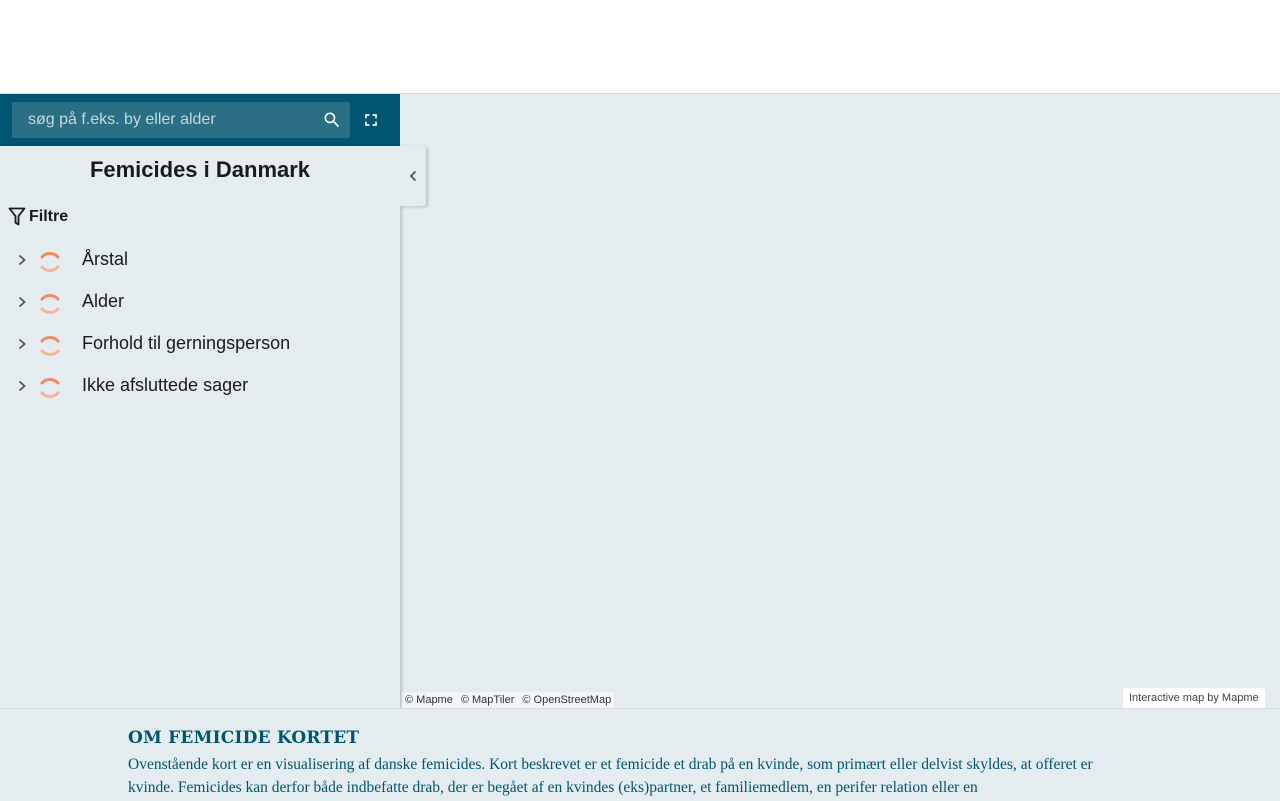 The height and width of the screenshot is (801, 1280). I want to click on top-bar, so click(640, 47).